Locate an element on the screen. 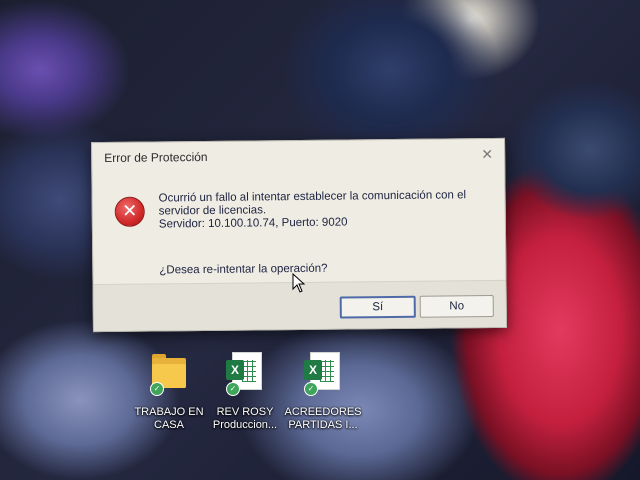  error-icon: ✕ is located at coordinates (129, 211).